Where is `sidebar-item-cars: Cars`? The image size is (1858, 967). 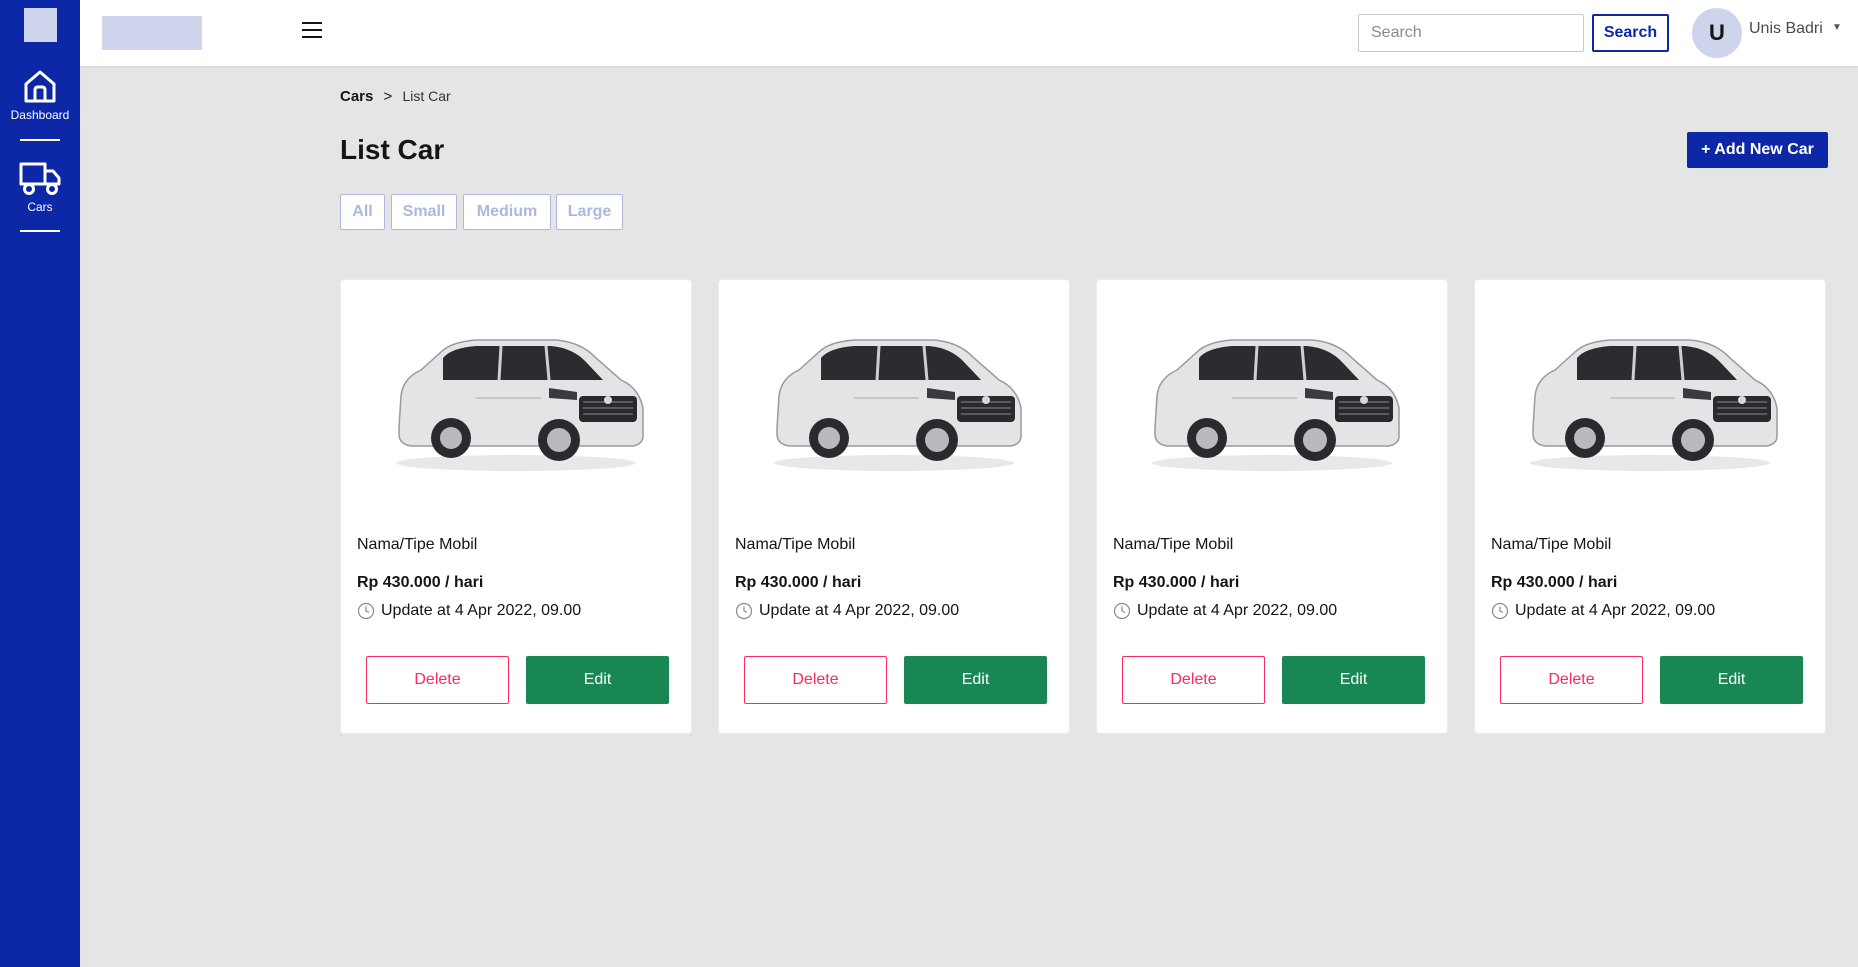 sidebar-item-cars: Cars is located at coordinates (40, 189).